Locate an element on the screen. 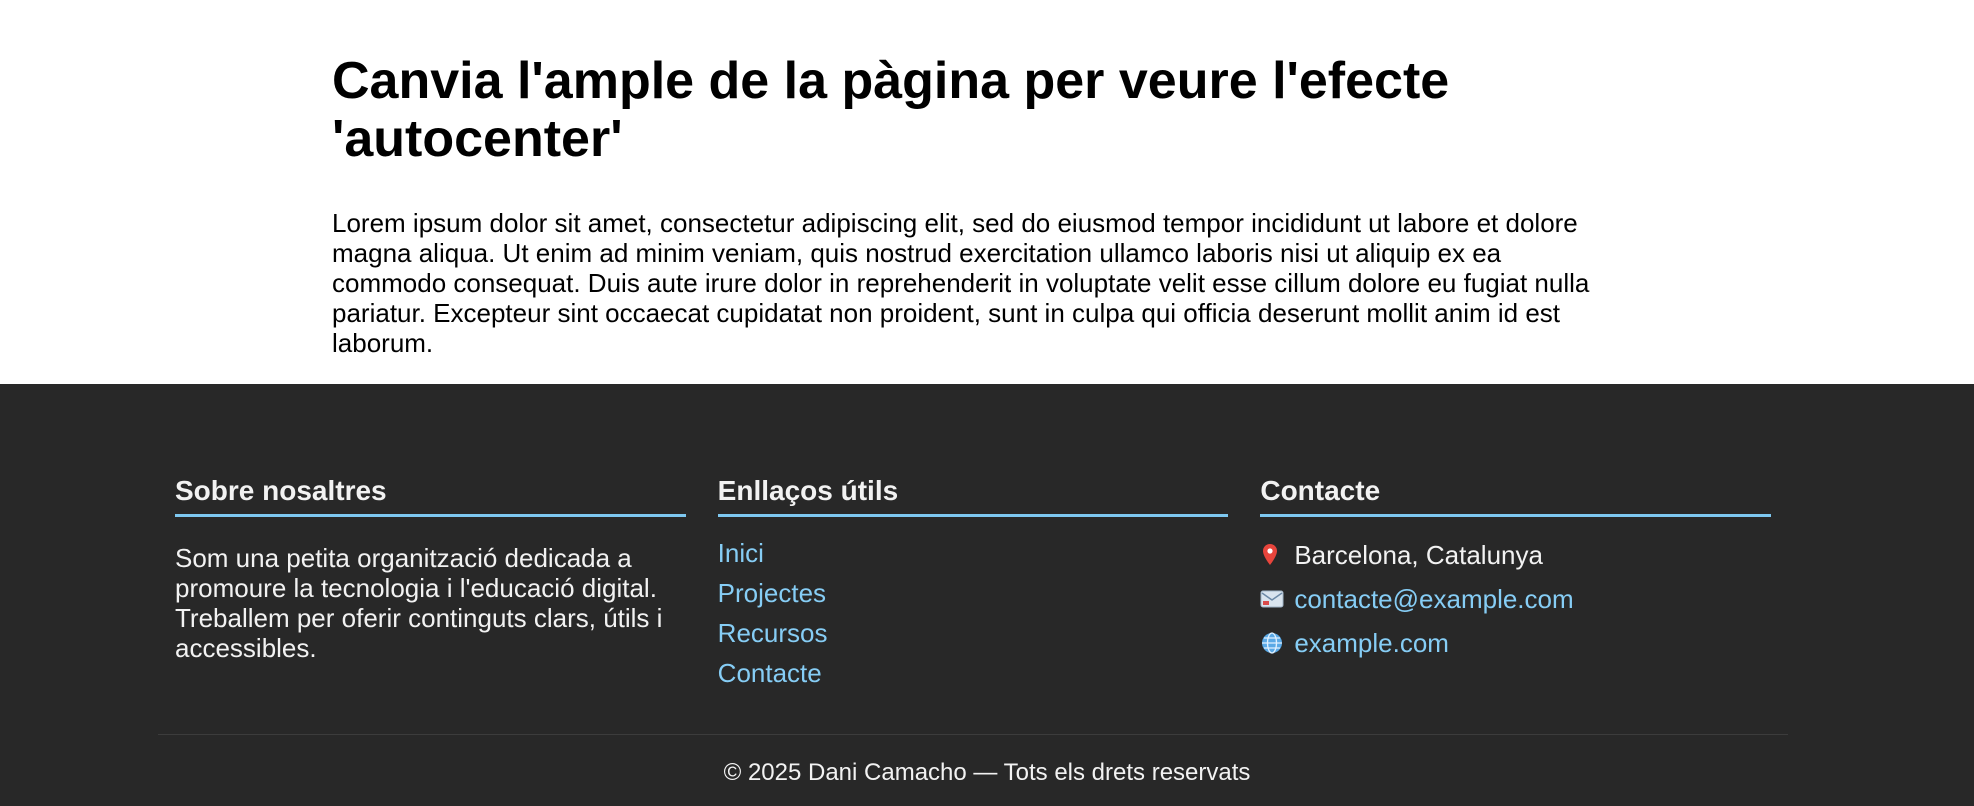 The width and height of the screenshot is (1974, 806). location-text: Barcelona, Catalunya is located at coordinates (1418, 555).